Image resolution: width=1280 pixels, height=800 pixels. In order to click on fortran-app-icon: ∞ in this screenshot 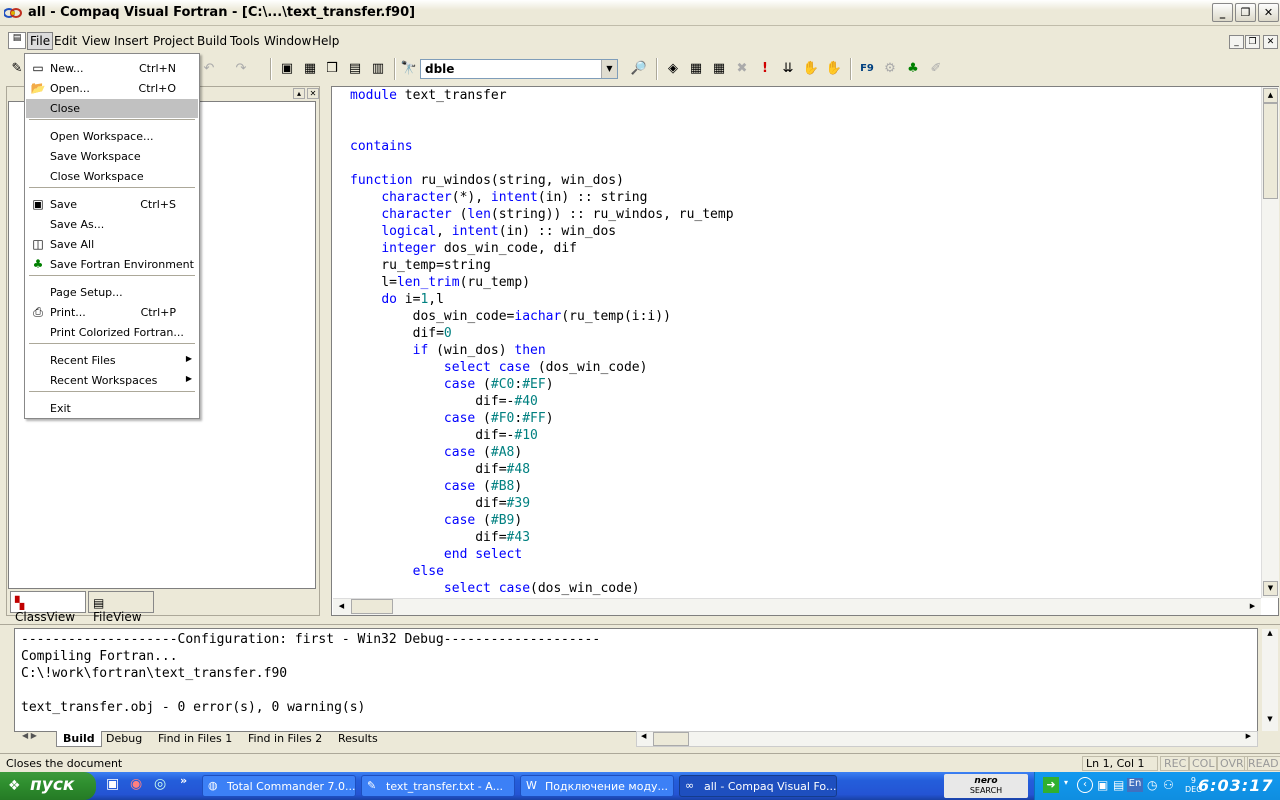, I will do `click(690, 785)`.